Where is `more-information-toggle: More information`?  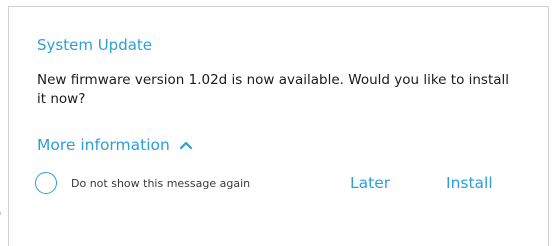
more-information-toggle: More information is located at coordinates (115, 145).